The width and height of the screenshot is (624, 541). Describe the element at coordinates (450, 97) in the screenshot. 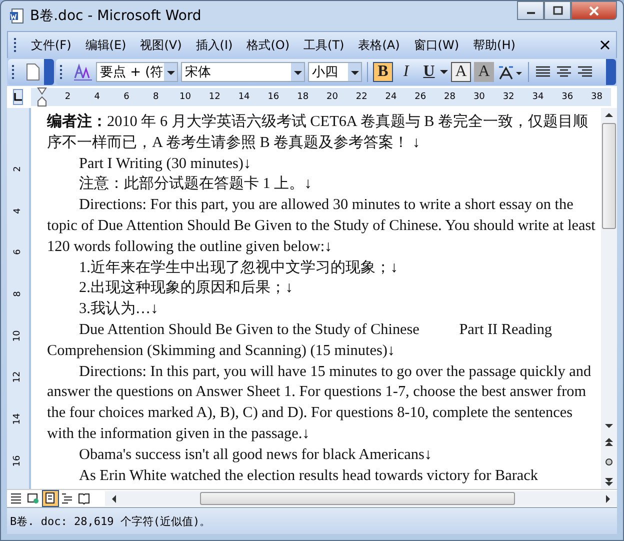

I see `ruler-number: 28` at that location.